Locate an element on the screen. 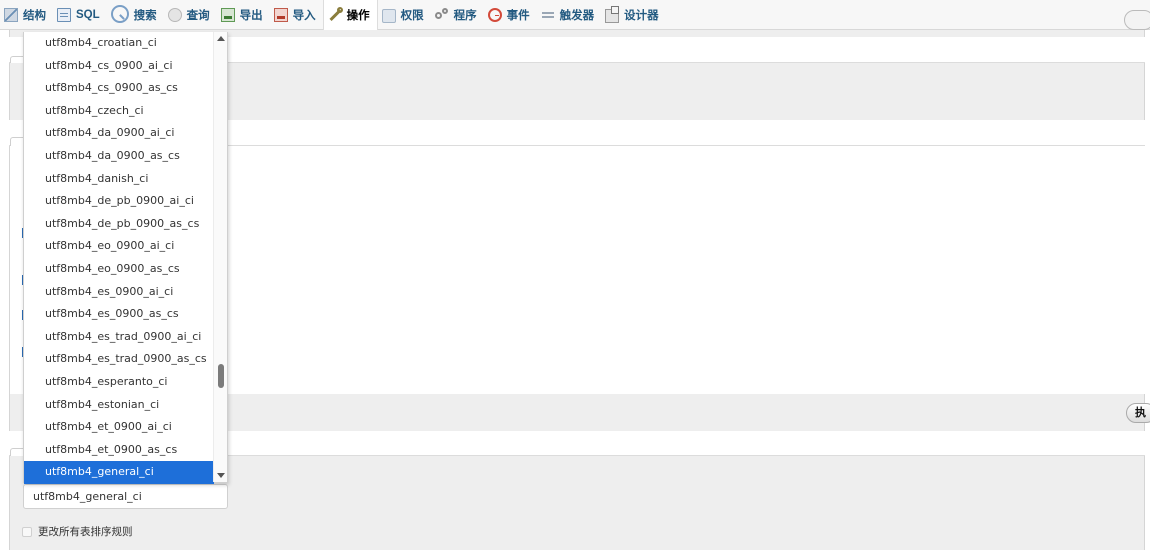 This screenshot has width=1150, height=550. collation-option: utf8mb4_da_0900_ai_ci is located at coordinates (119, 133).